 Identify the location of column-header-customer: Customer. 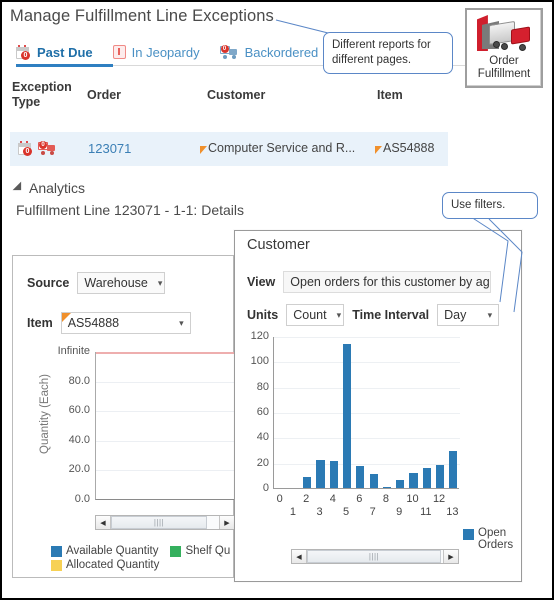
(236, 95).